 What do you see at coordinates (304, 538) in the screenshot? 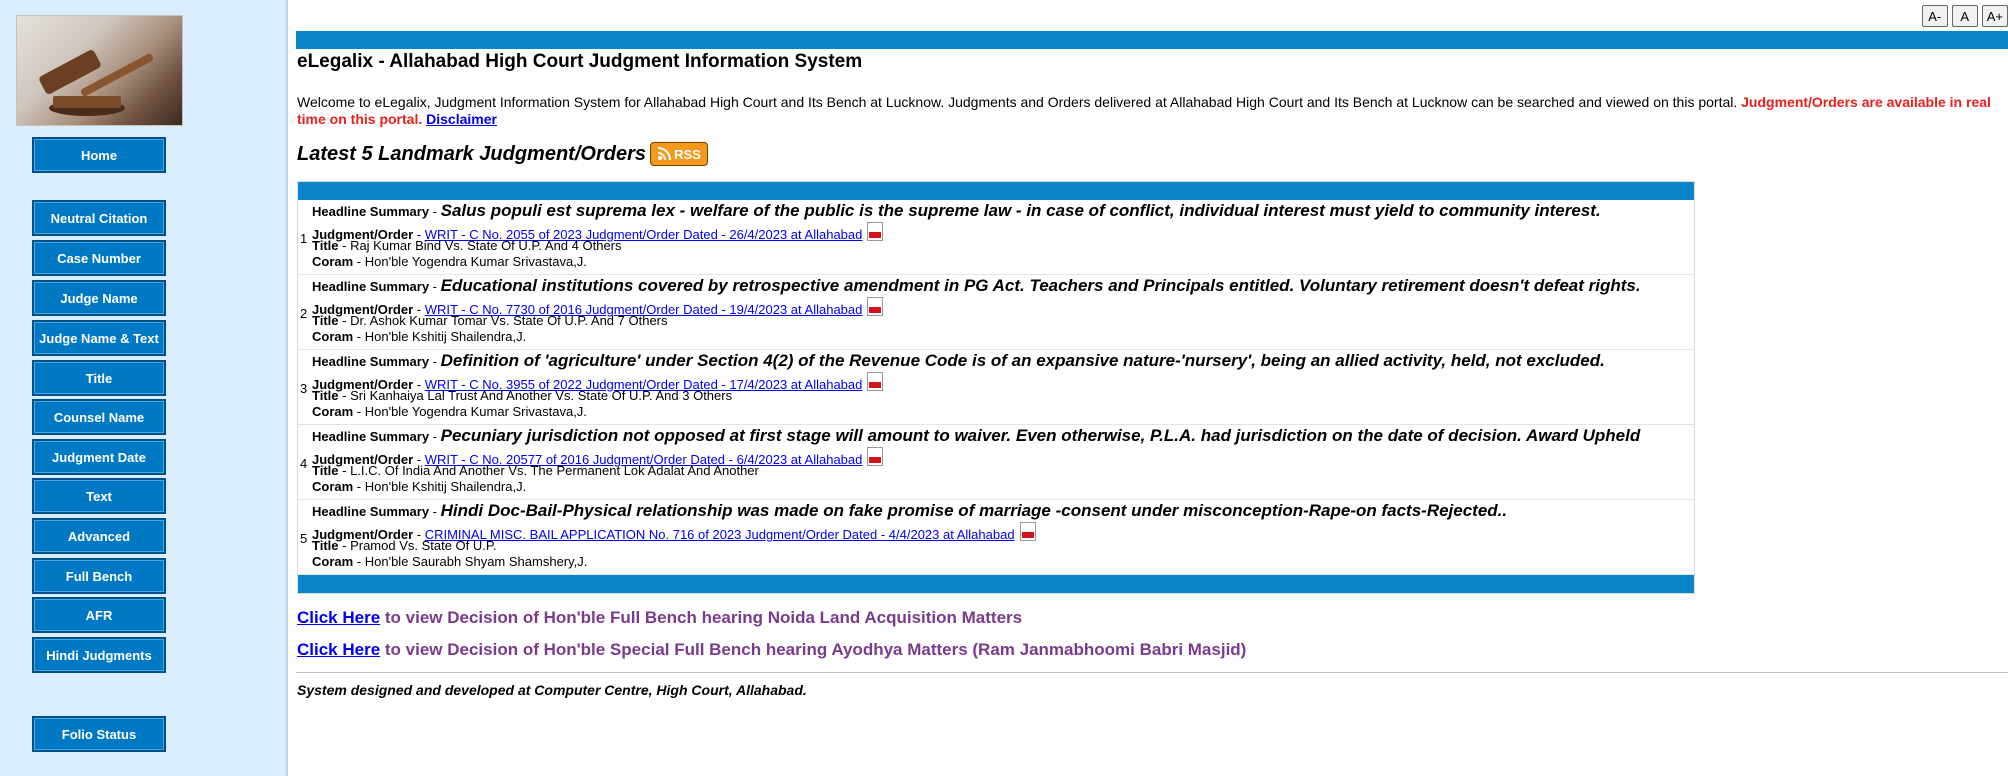
I see `row-number: 5` at bounding box center [304, 538].